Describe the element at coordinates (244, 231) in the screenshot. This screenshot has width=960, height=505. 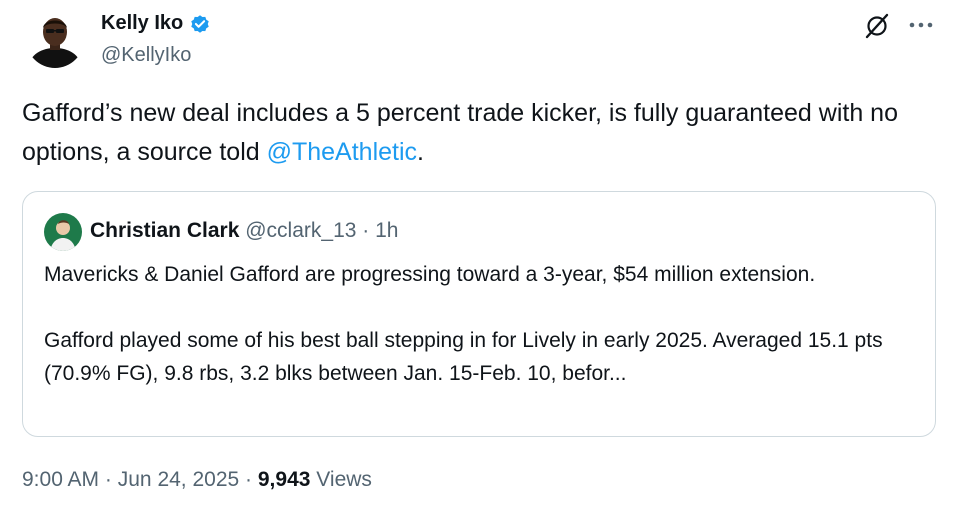
I see `quoted-tweet-header: Christian Clark @cclark_13 · 1h` at that location.